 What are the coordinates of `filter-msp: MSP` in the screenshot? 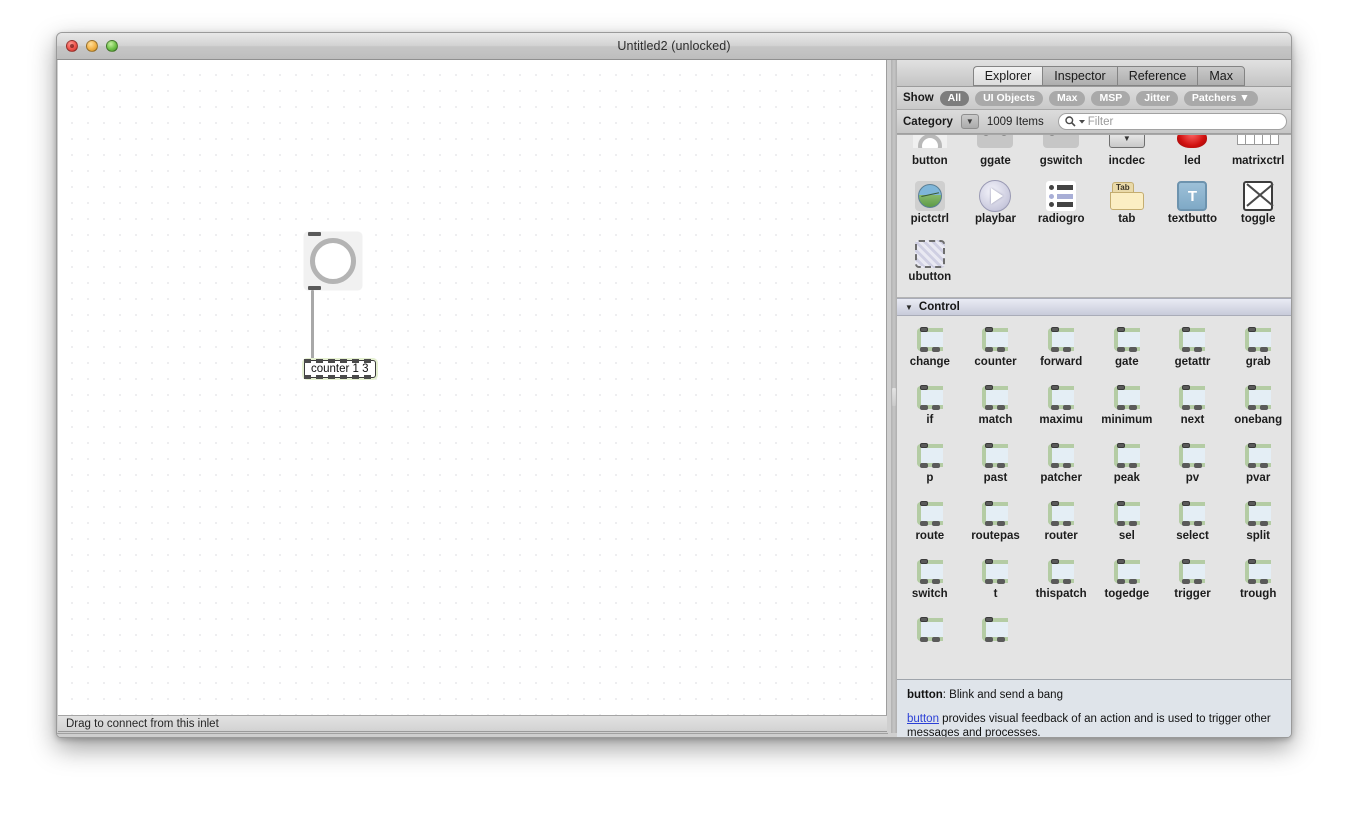 It's located at (1111, 98).